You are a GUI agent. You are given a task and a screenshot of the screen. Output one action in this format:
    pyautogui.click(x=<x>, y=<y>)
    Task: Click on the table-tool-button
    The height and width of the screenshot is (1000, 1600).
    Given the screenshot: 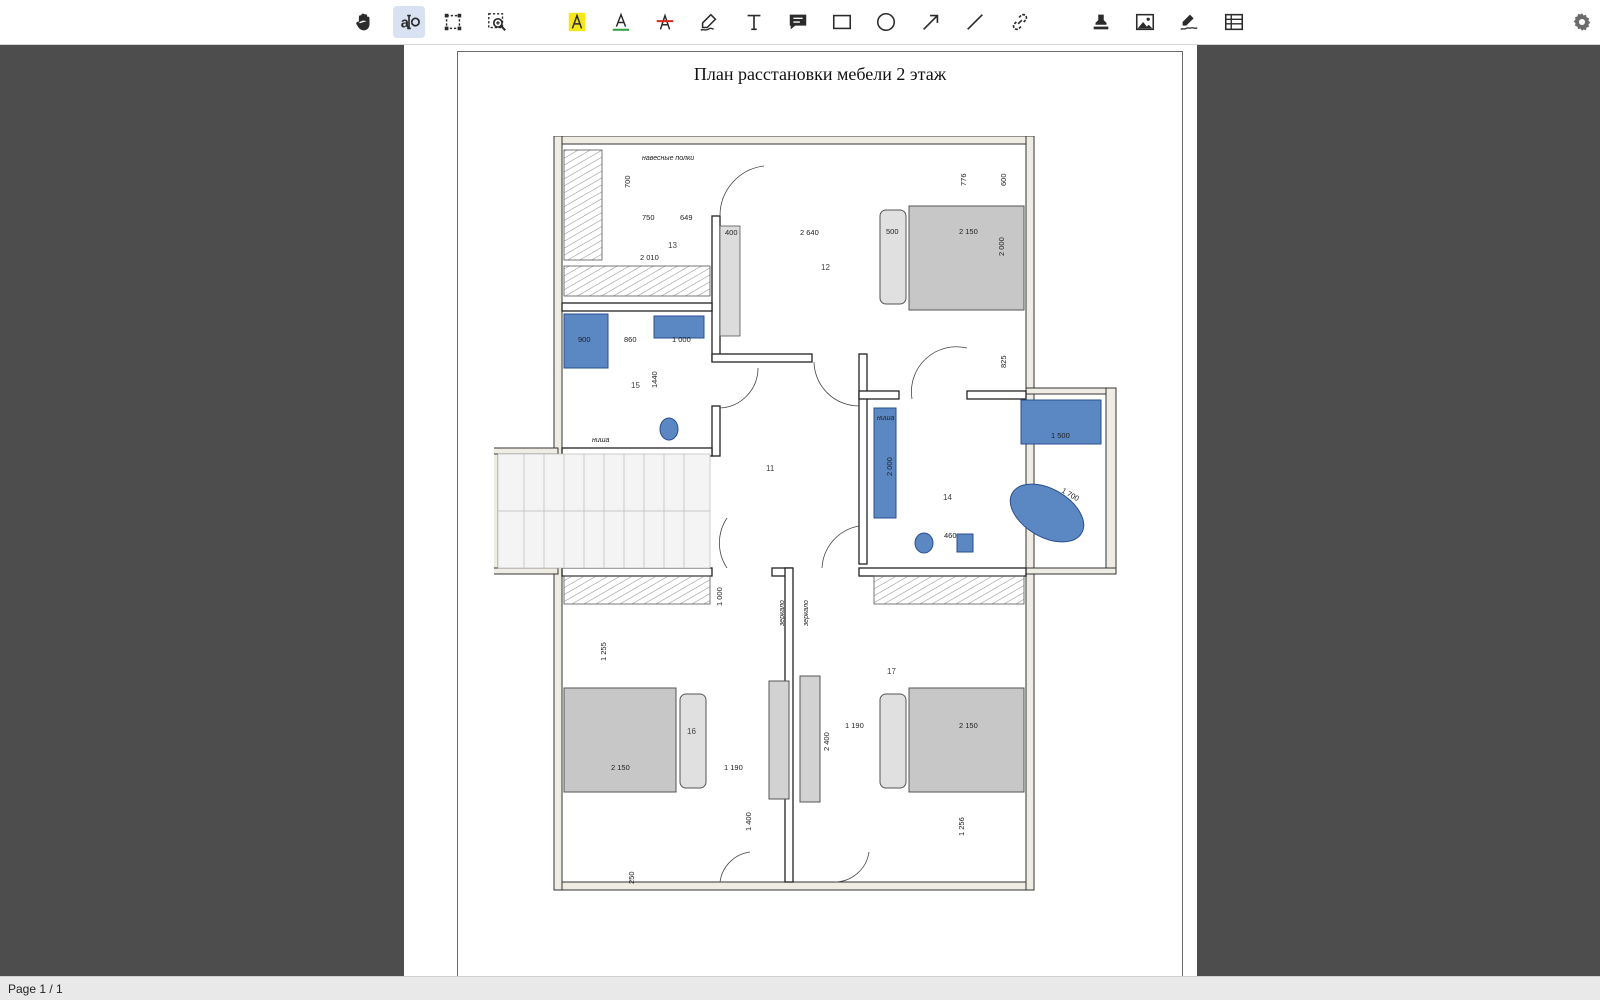 What is the action you would take?
    pyautogui.click(x=1234, y=22)
    